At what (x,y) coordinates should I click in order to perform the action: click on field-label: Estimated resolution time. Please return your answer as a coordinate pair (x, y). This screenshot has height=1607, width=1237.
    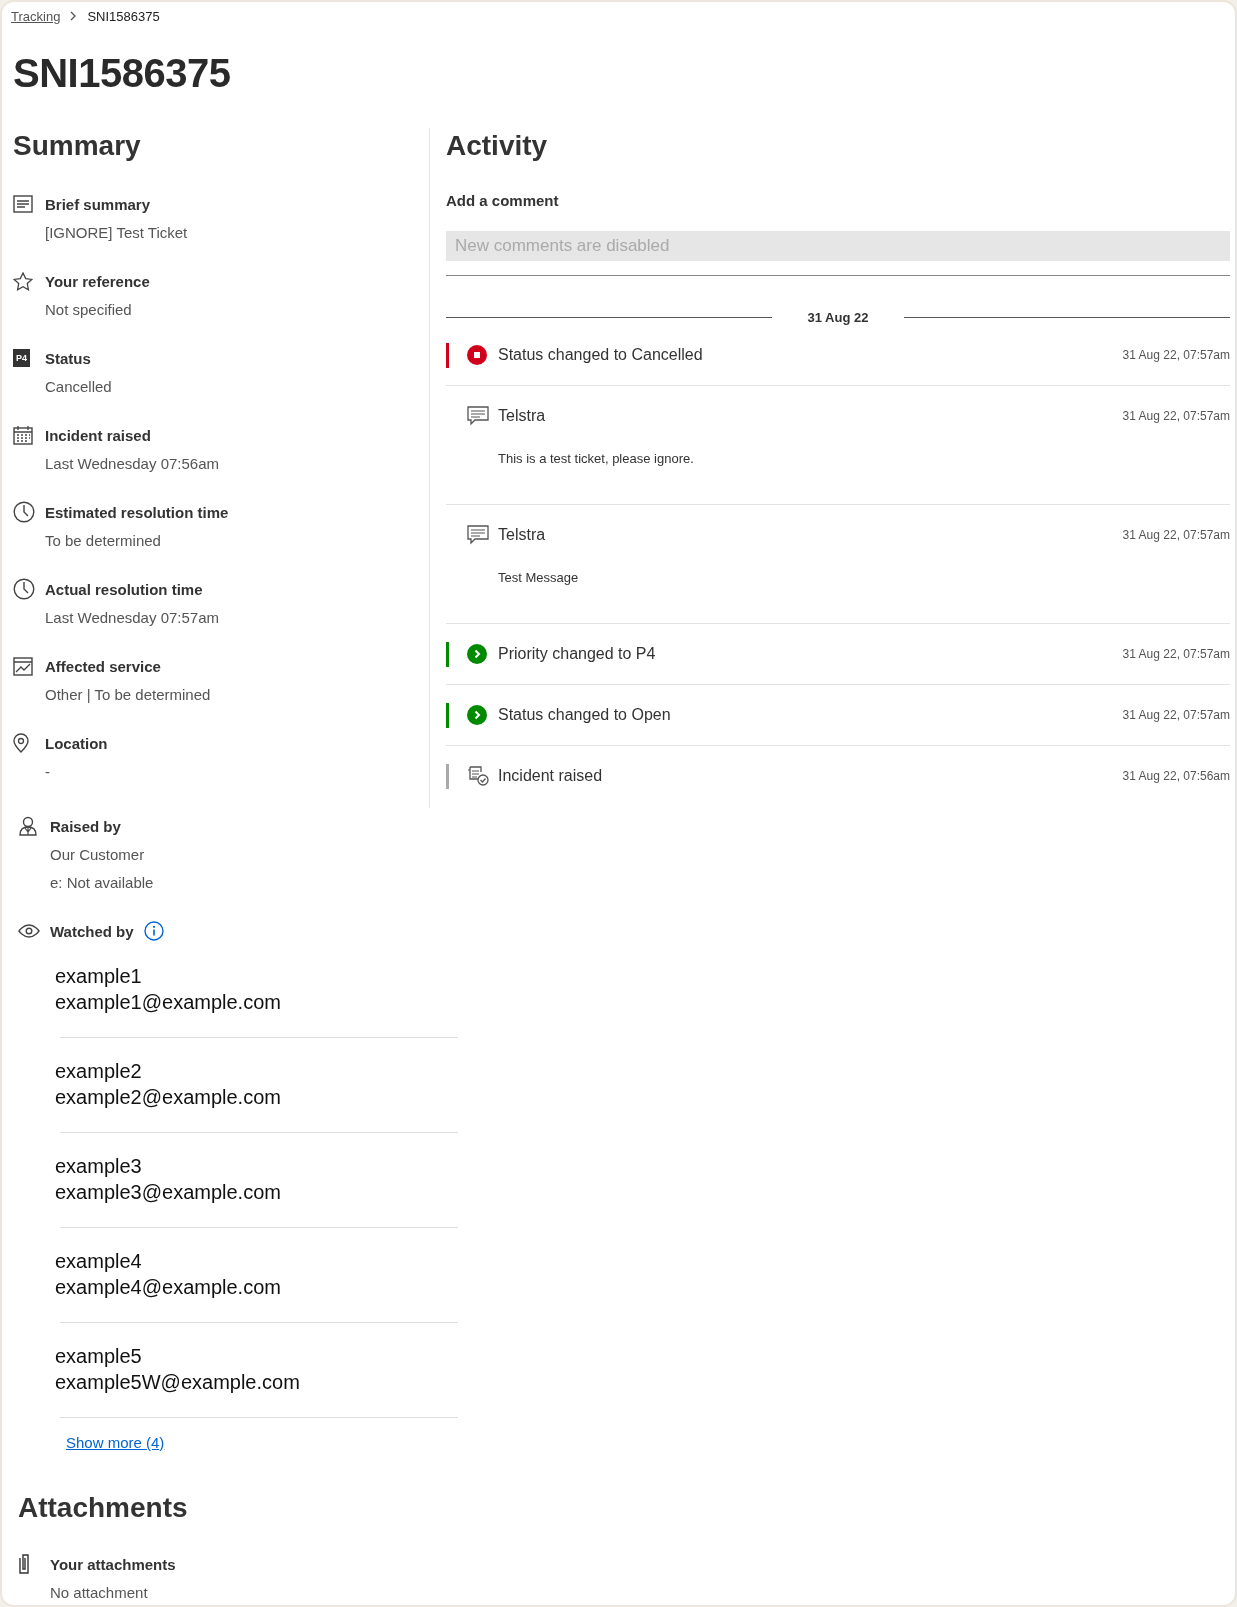
    Looking at the image, I should click on (137, 512).